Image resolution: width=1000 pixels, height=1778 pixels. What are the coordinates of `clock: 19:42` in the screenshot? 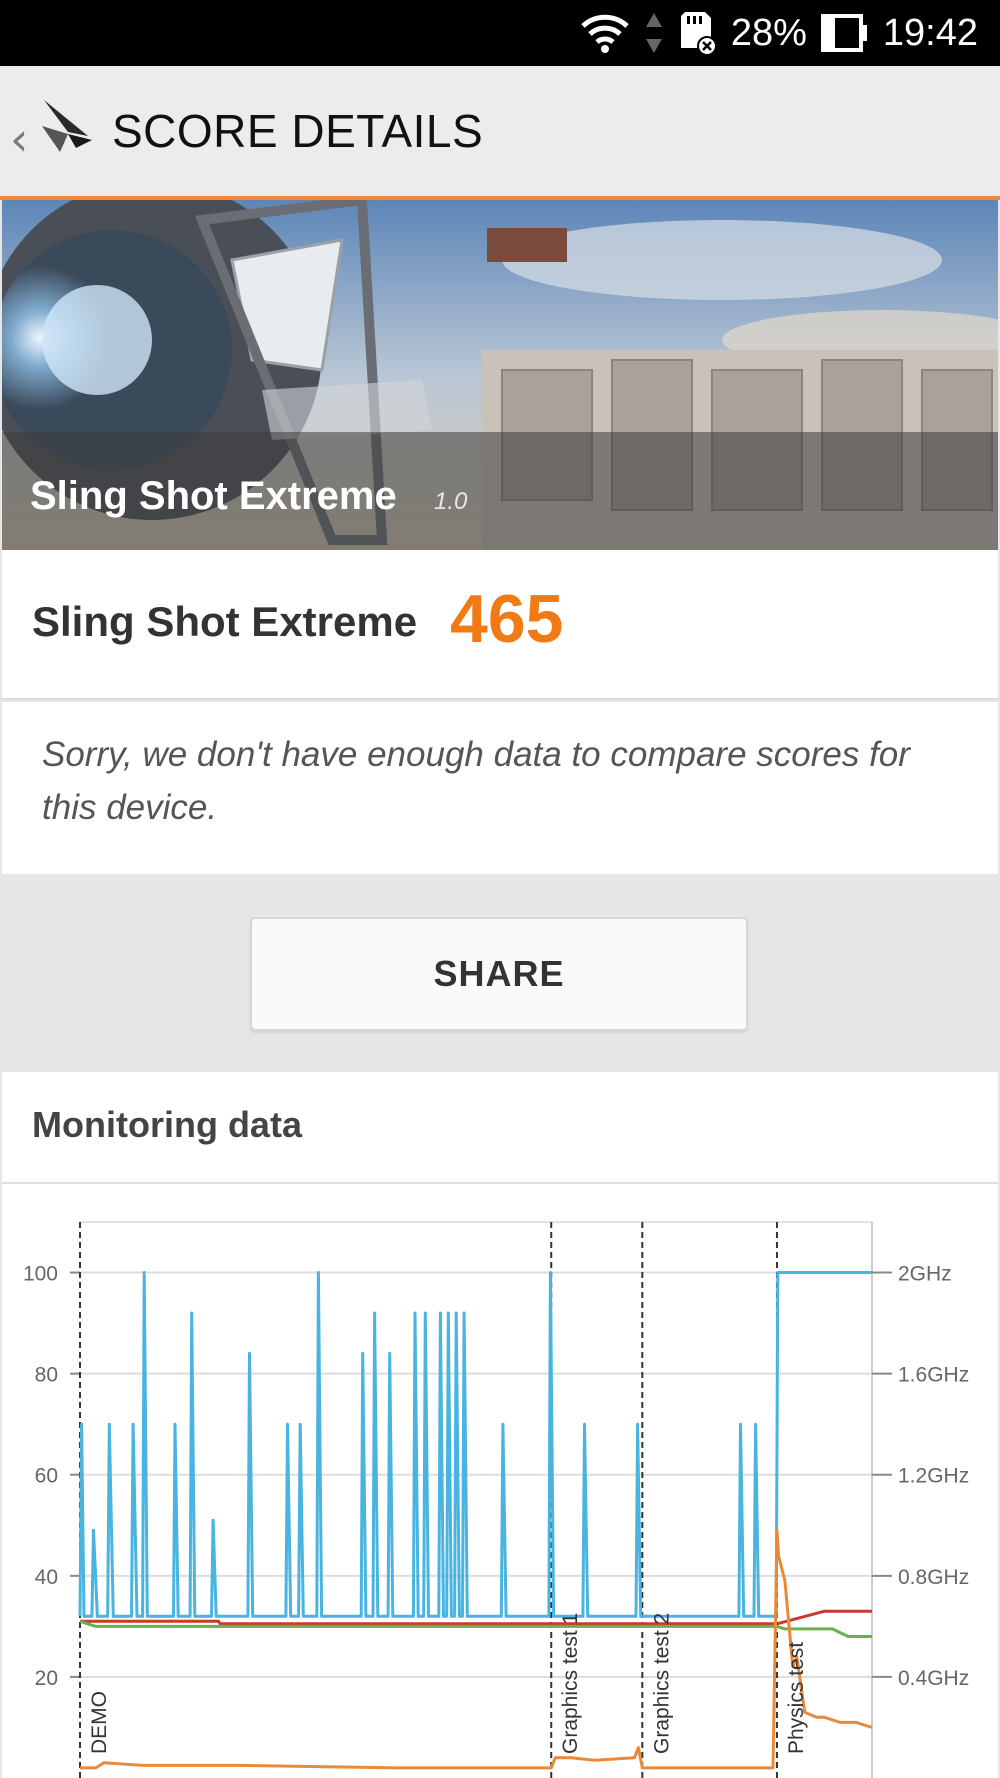 It's located at (930, 32).